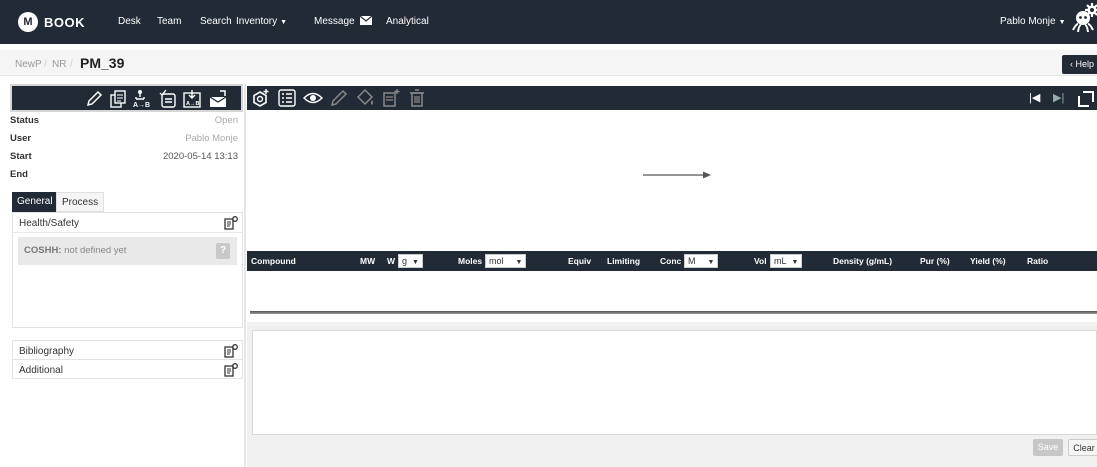 Image resolution: width=1097 pixels, height=467 pixels. Describe the element at coordinates (223, 251) in the screenshot. I see `question-icon: ?` at that location.